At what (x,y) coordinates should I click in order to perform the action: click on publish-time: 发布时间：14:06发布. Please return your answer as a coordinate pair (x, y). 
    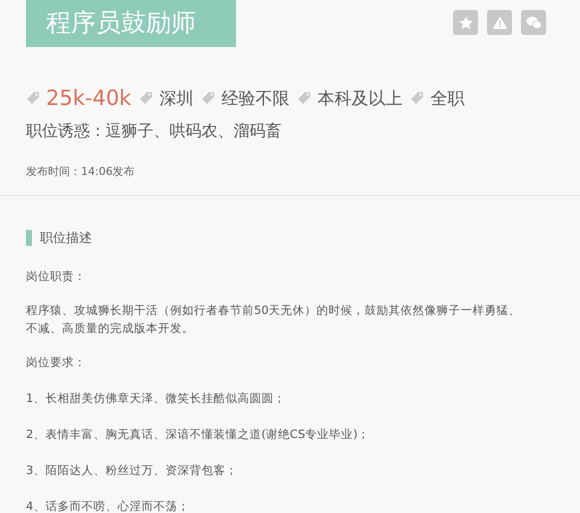
    Looking at the image, I should click on (81, 171).